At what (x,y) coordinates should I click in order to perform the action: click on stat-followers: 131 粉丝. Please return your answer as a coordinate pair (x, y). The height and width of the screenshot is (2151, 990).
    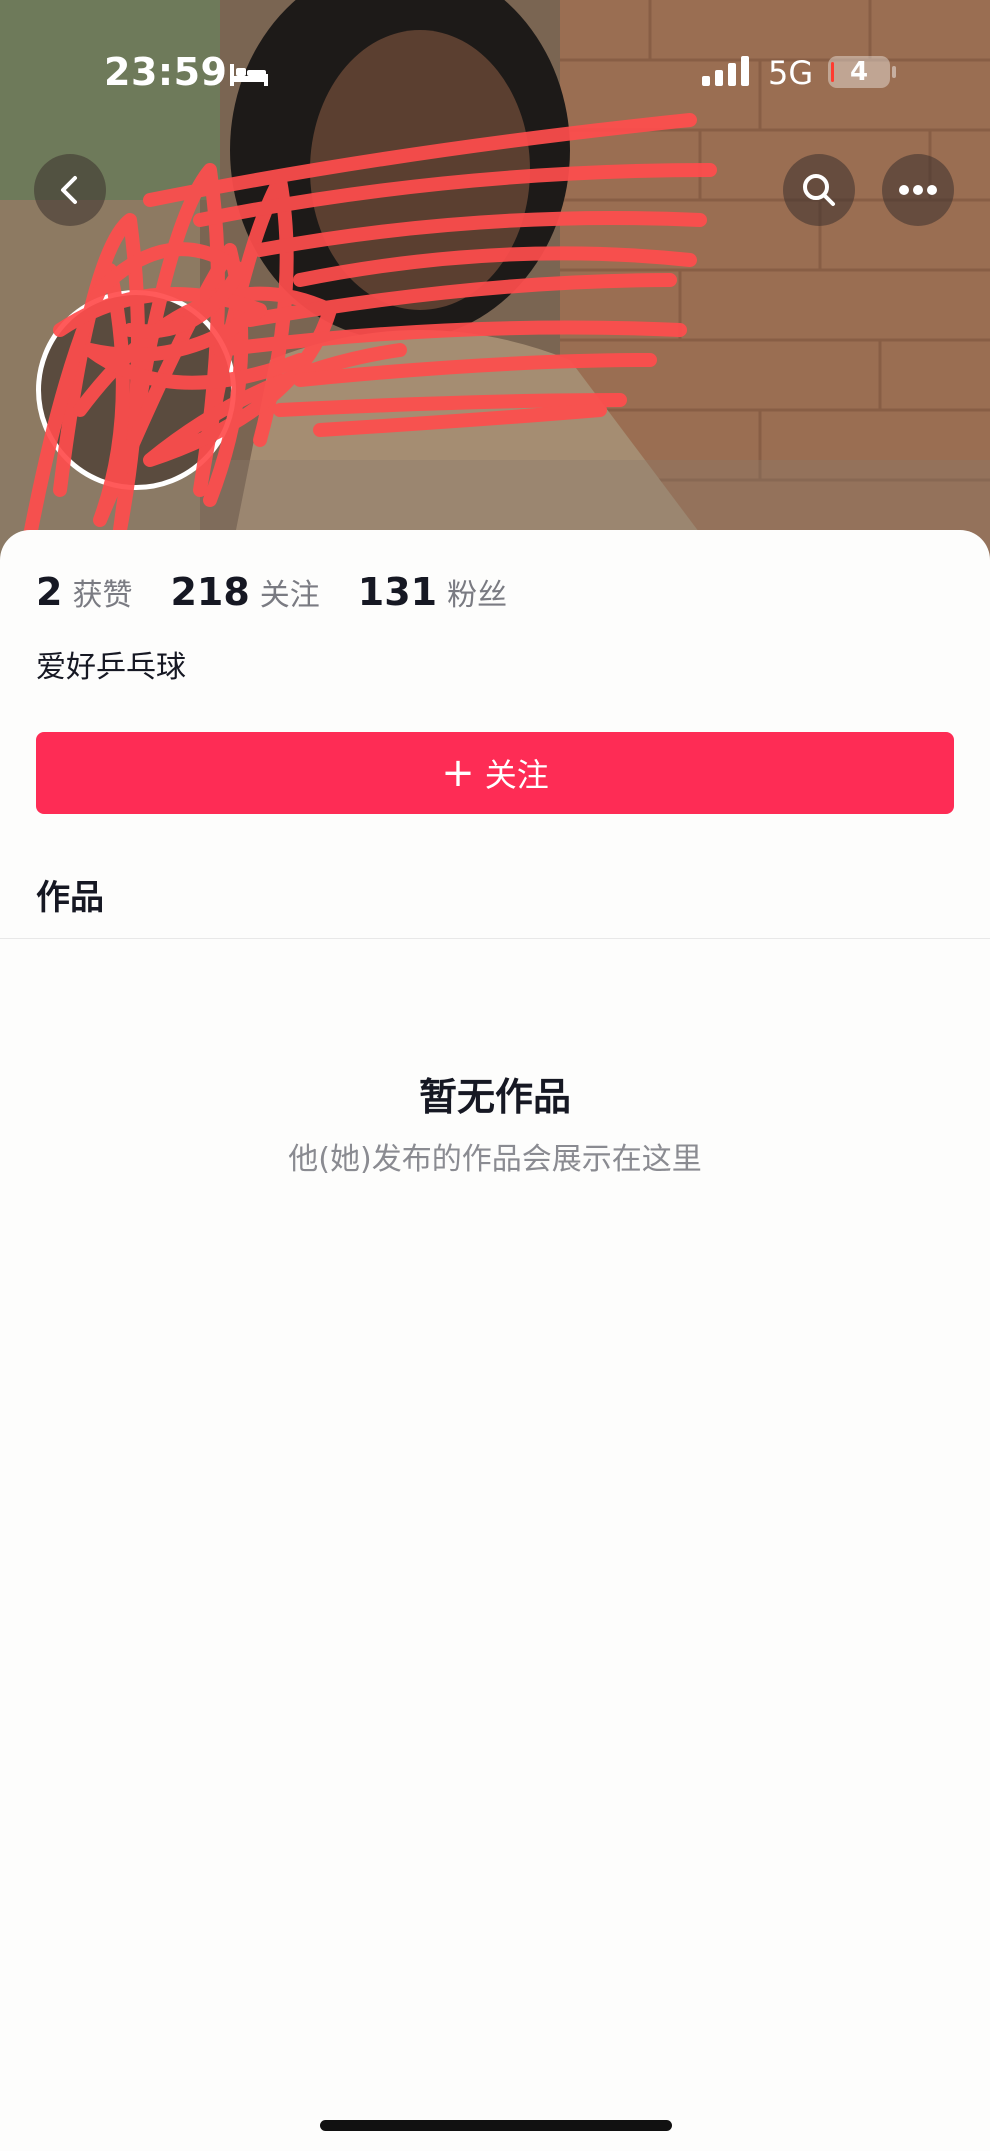
    Looking at the image, I should click on (432, 592).